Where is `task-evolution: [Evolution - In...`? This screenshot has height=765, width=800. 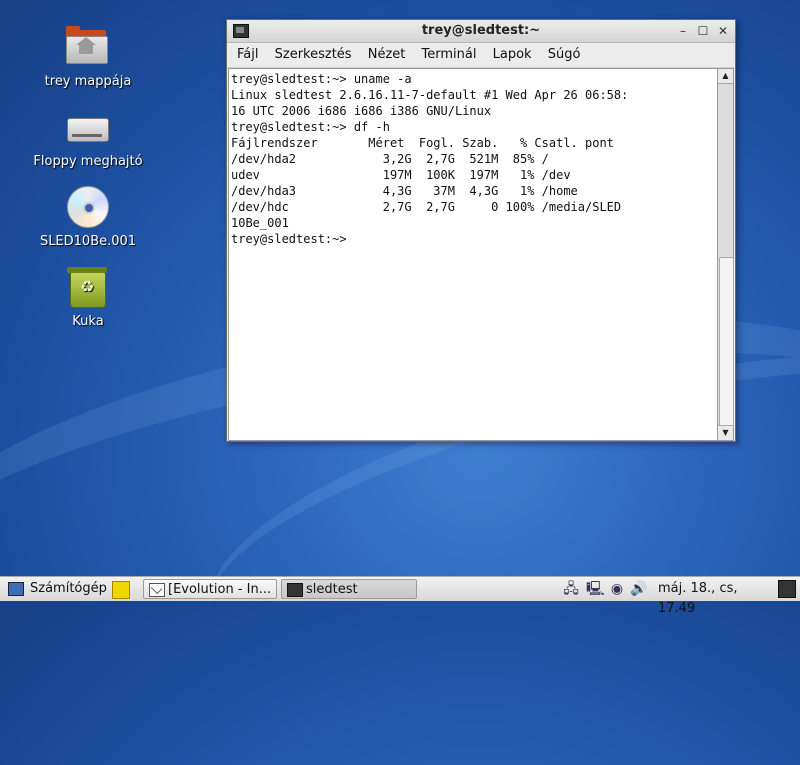
task-evolution: [Evolution - In... is located at coordinates (210, 589).